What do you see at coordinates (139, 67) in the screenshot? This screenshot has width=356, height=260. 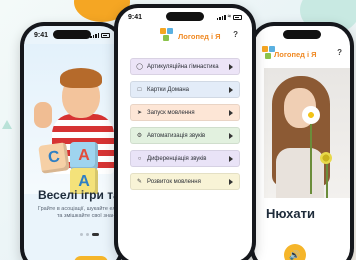 I see `mouth-icon: ◯` at bounding box center [139, 67].